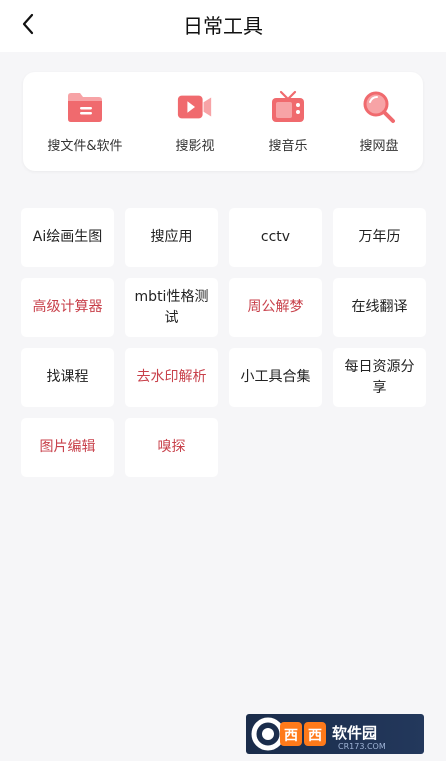 The height and width of the screenshot is (761, 446). I want to click on tool-search-apps: 搜应用, so click(171, 237).